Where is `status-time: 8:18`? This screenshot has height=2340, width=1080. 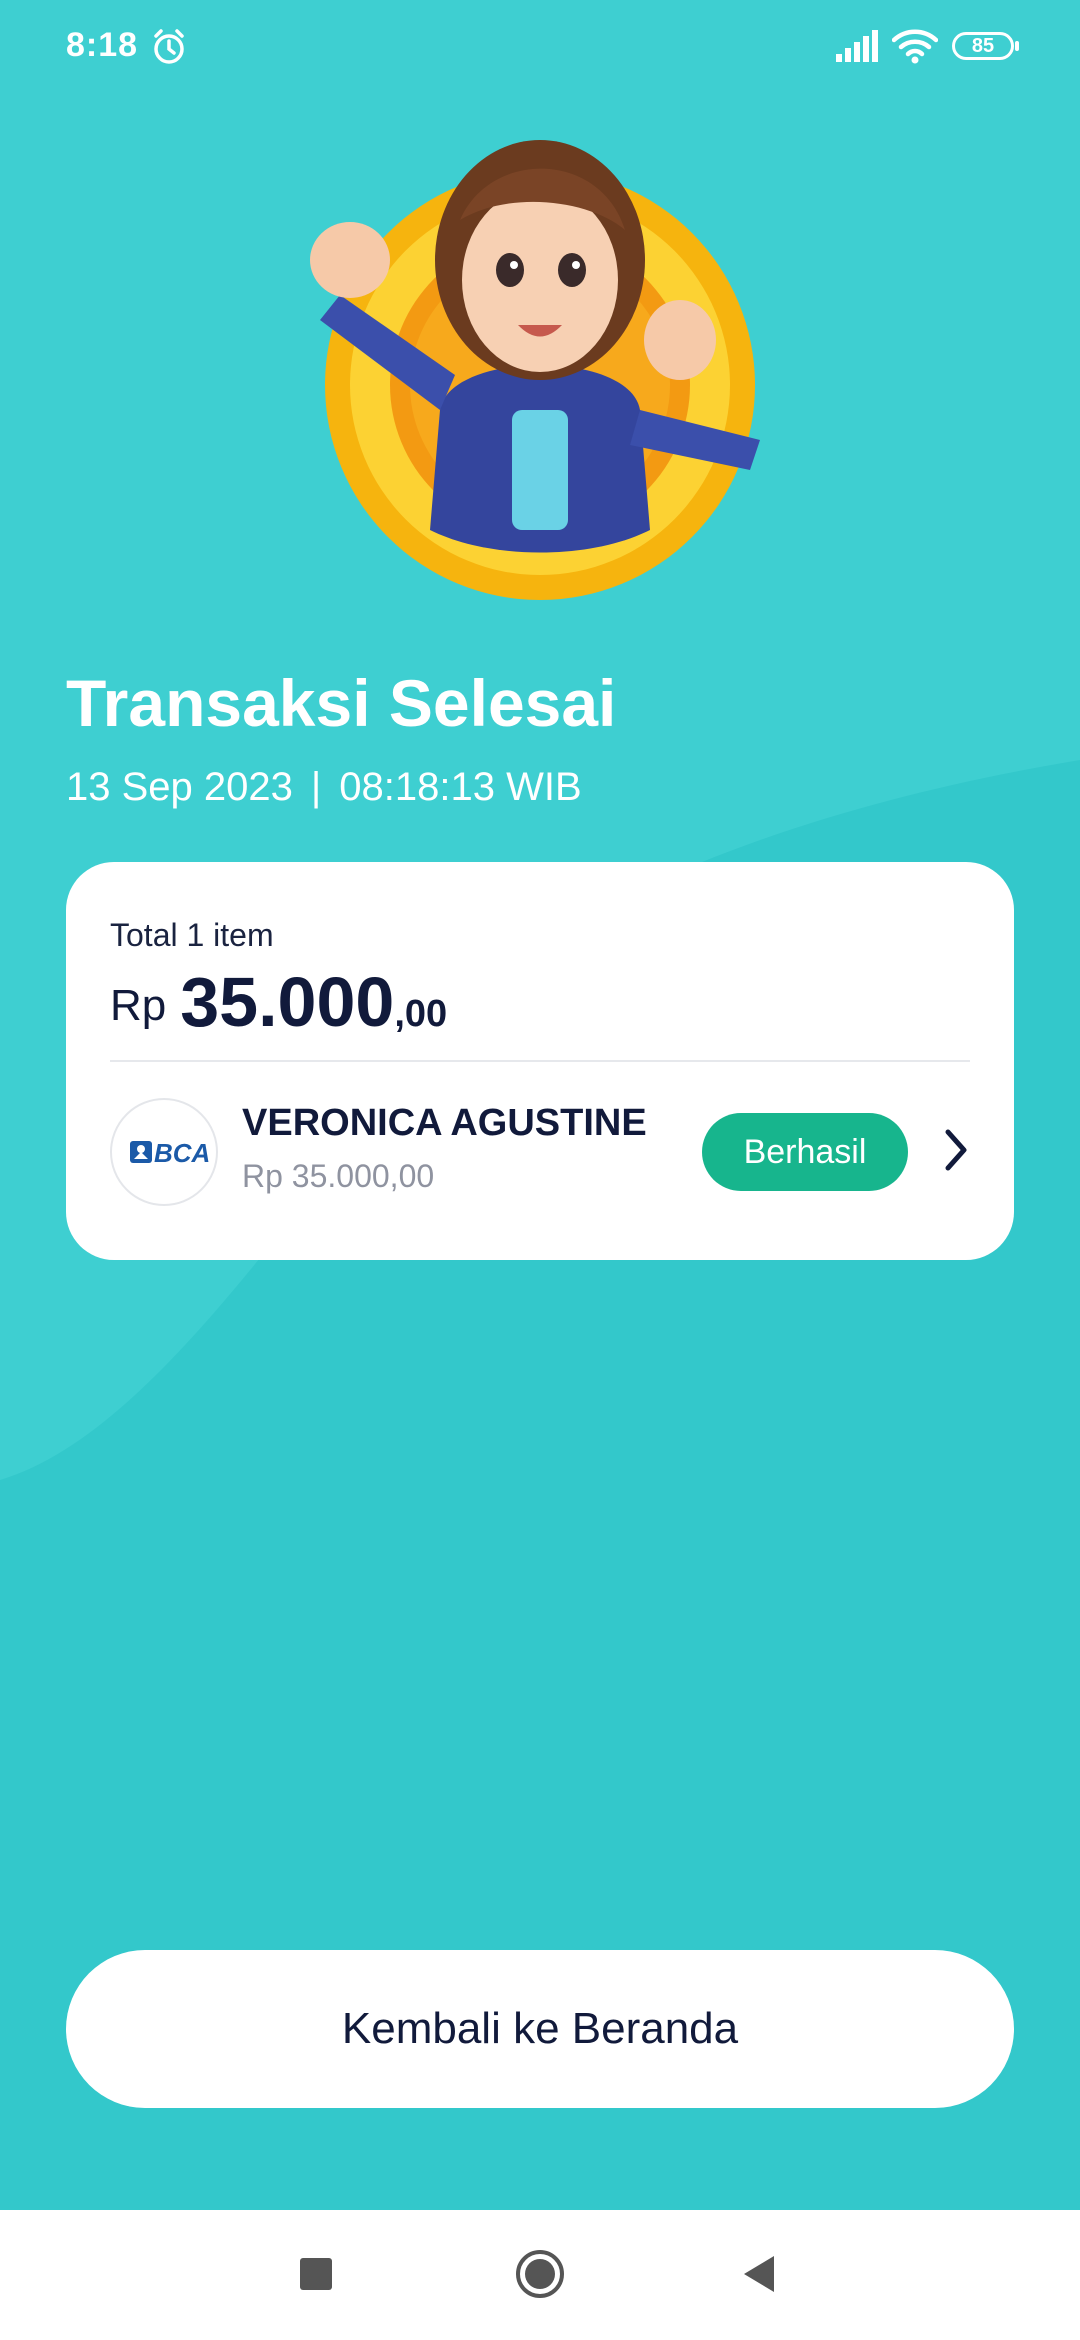 status-time: 8:18 is located at coordinates (102, 45).